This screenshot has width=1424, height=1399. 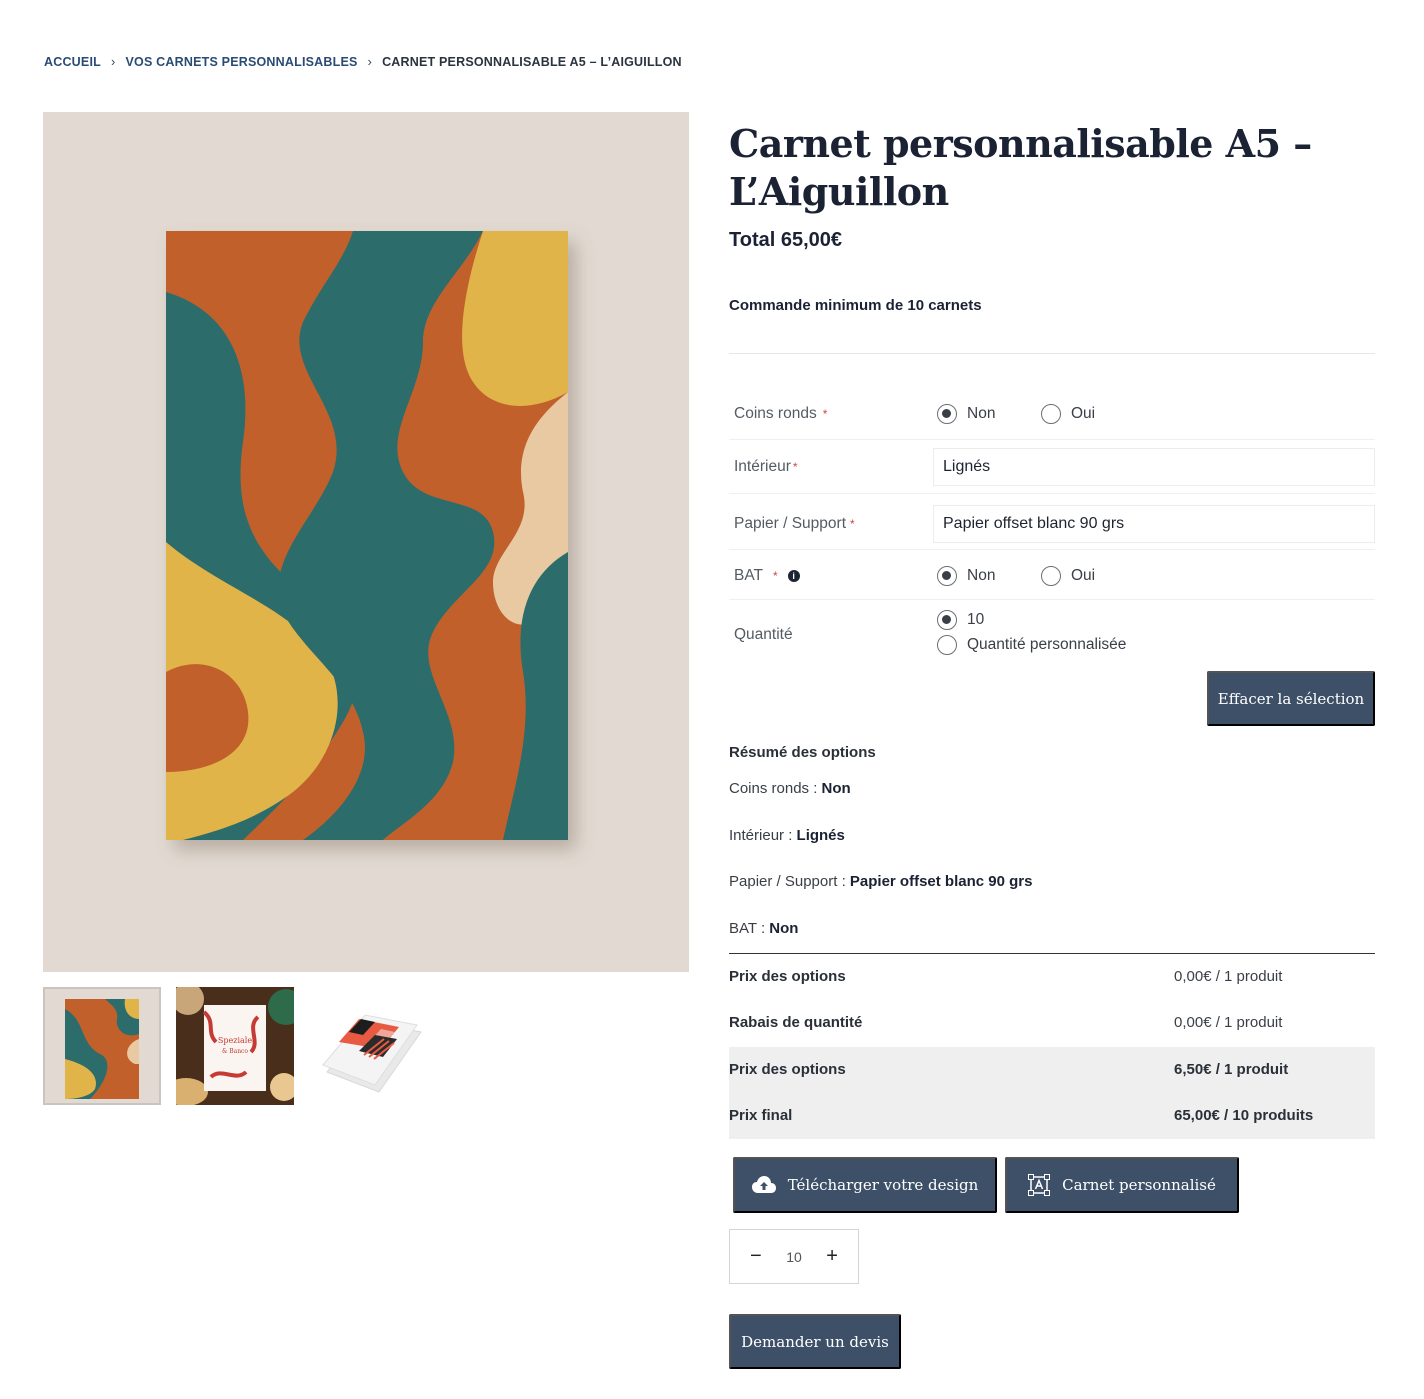 What do you see at coordinates (748, 575) in the screenshot?
I see `option-label-text: BAT` at bounding box center [748, 575].